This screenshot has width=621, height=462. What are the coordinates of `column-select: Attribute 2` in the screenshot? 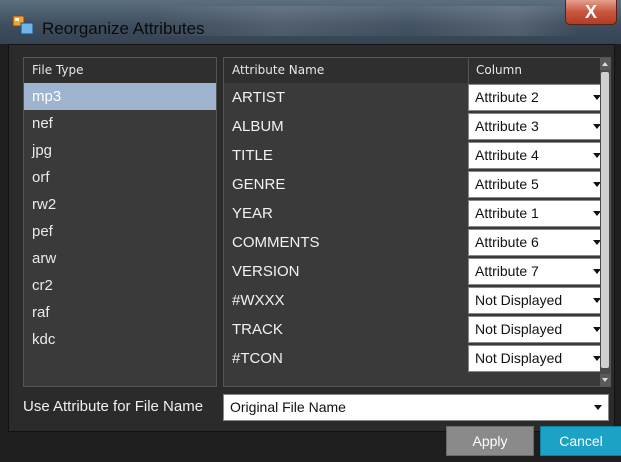 It's located at (538, 97).